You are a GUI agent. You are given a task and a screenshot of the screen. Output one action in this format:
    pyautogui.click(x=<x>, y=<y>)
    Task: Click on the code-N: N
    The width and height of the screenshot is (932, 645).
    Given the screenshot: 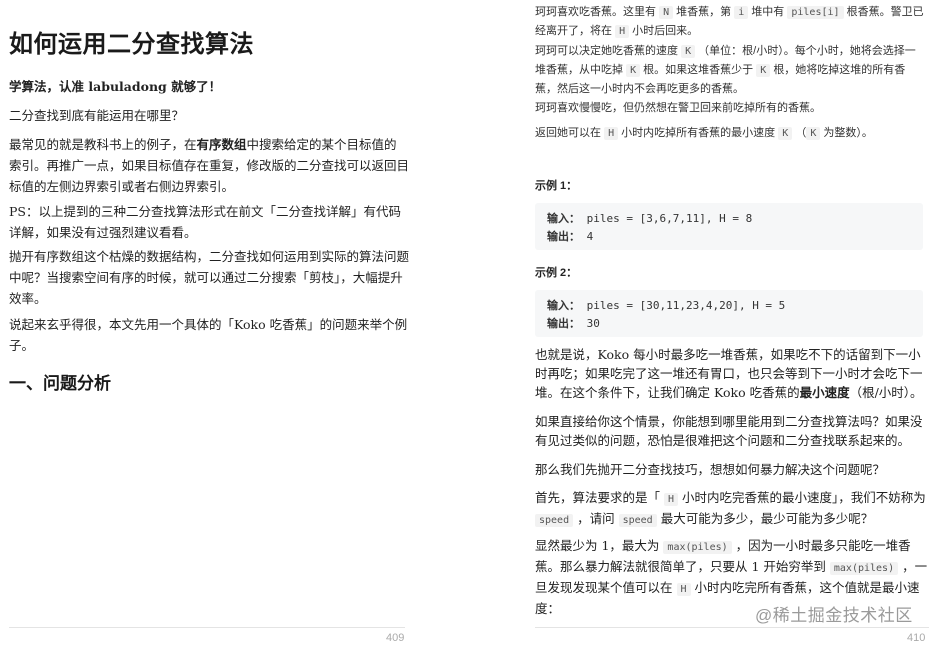 What is the action you would take?
    pyautogui.click(x=666, y=12)
    